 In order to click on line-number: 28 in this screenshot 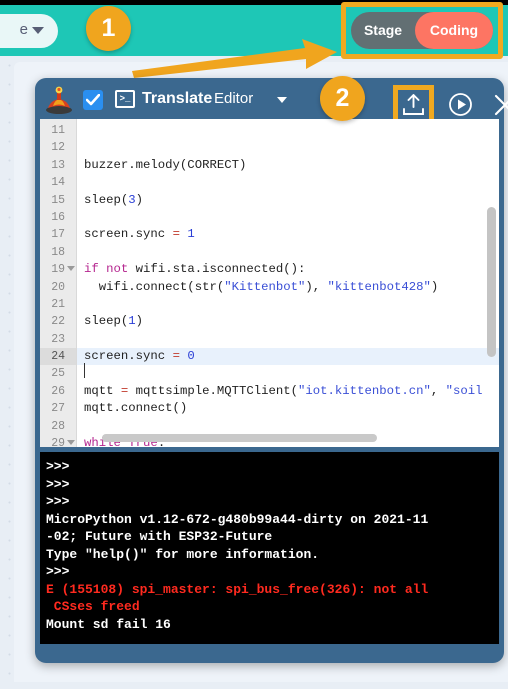, I will do `click(58, 426)`.